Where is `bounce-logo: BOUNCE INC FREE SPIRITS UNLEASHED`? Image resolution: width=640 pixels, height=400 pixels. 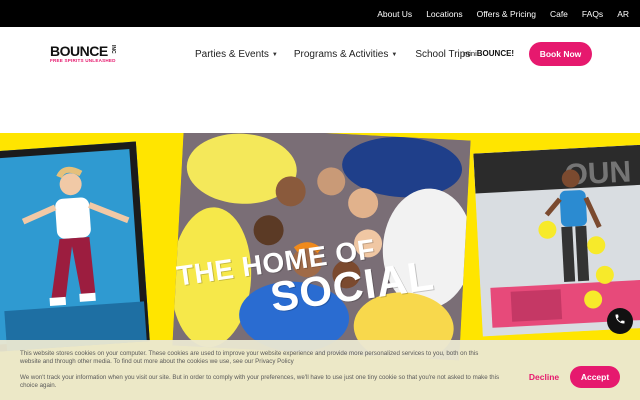 bounce-logo: BOUNCE INC FREE SPIRITS UNLEASHED is located at coordinates (87, 55).